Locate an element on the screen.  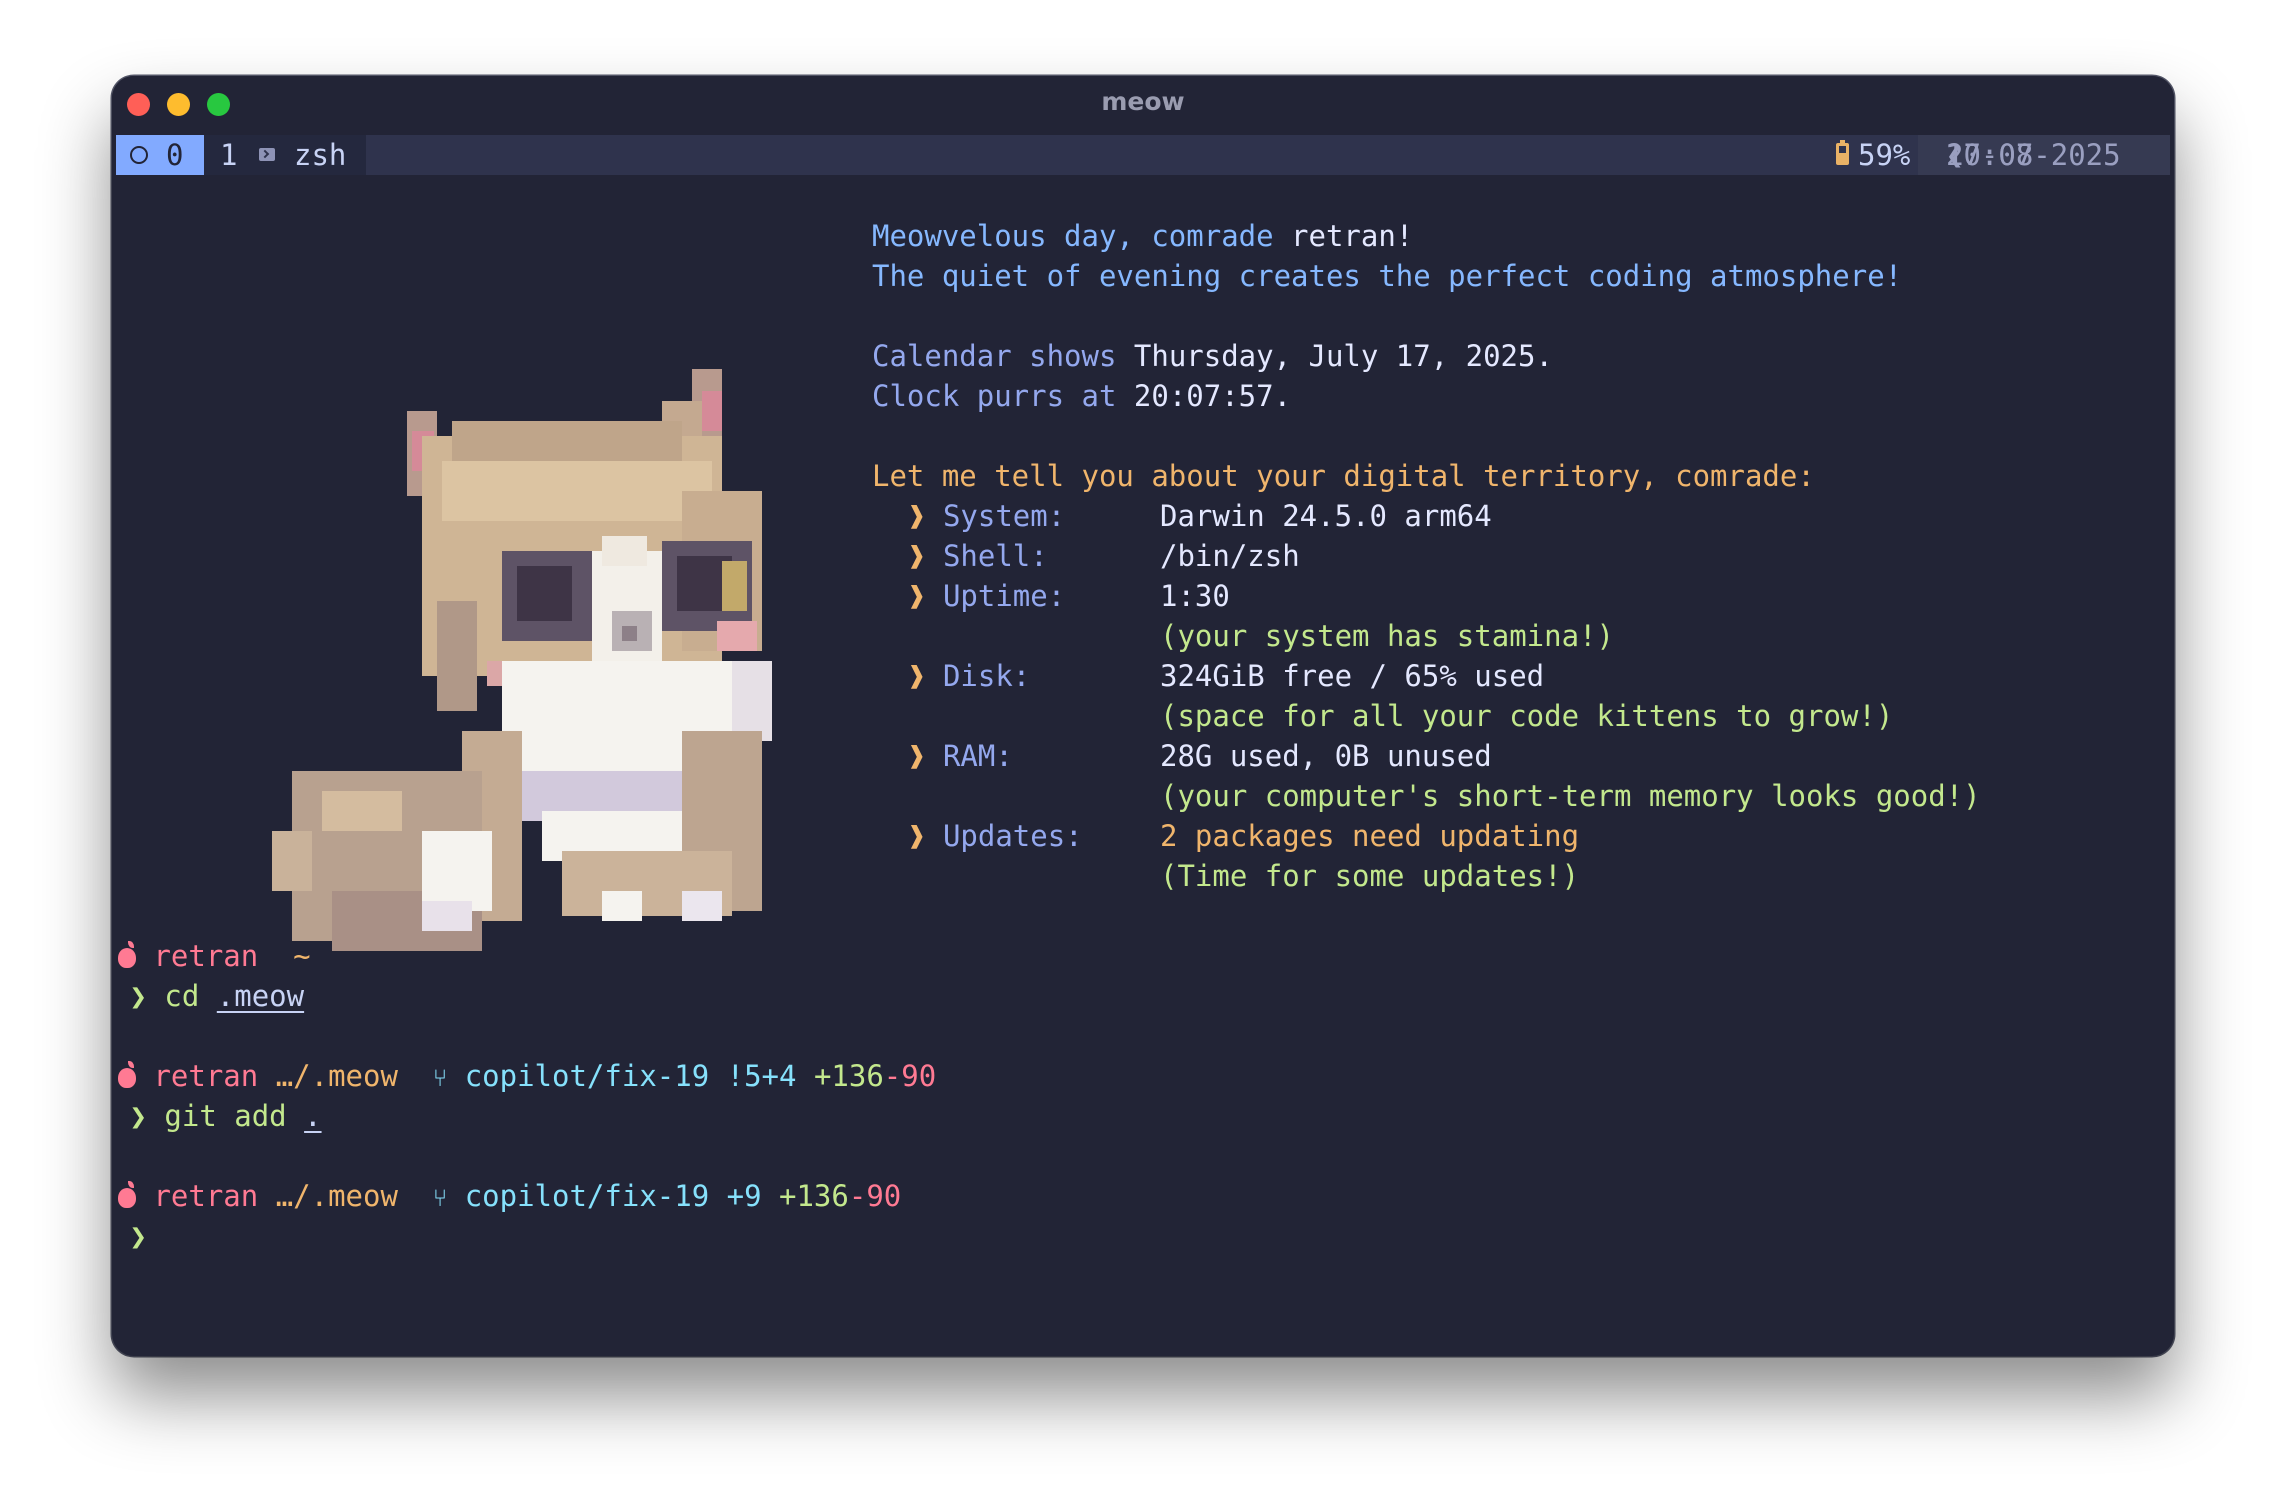
sysinfo-value-uptime: 1:30 is located at coordinates (1195, 596).